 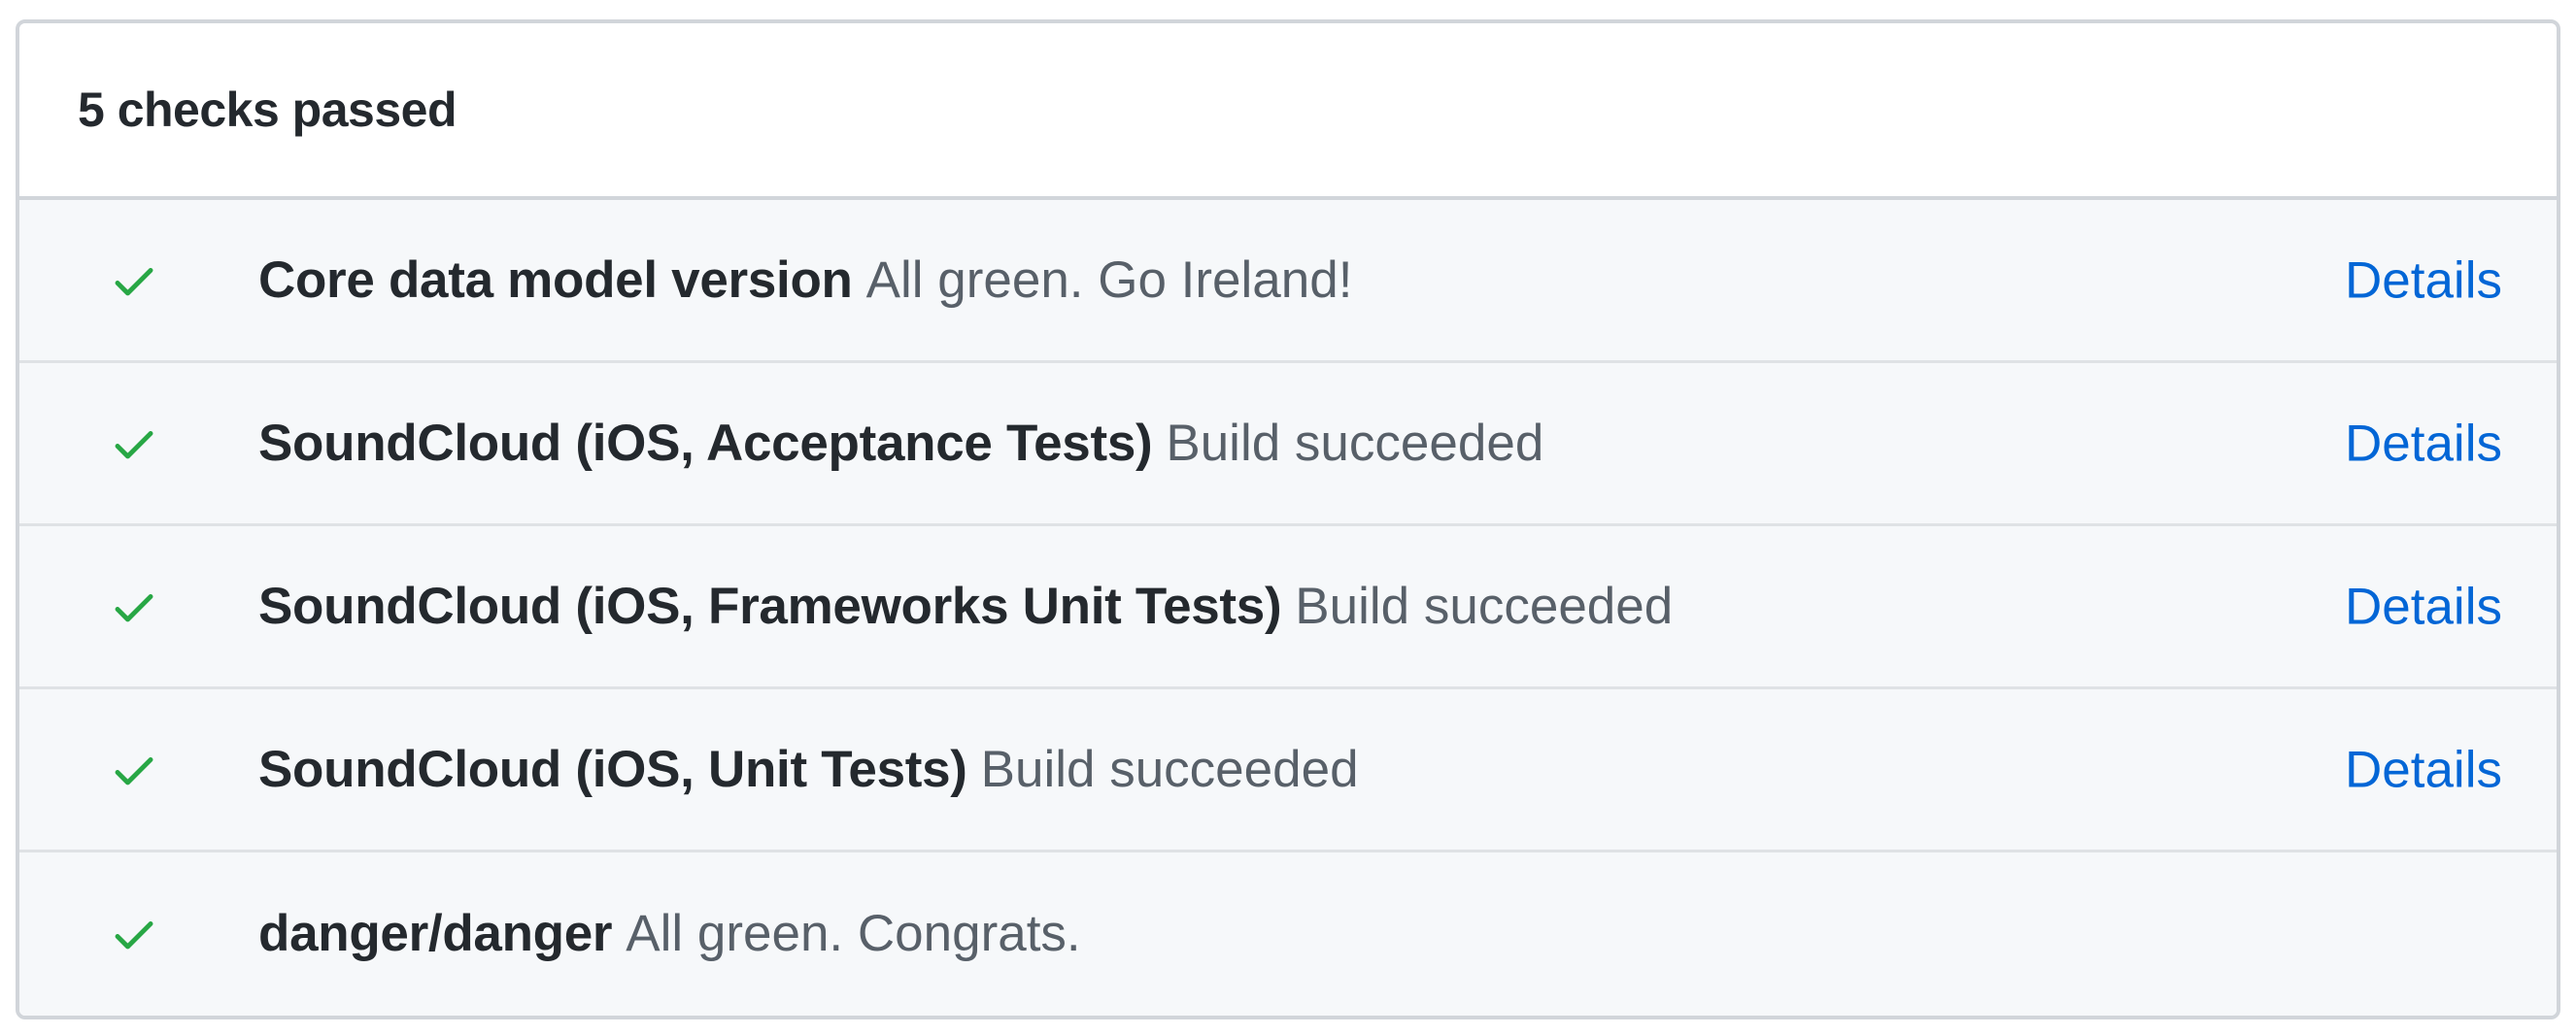 I want to click on check-name: SoundCloud (iOS, Unit Tests), so click(x=612, y=769).